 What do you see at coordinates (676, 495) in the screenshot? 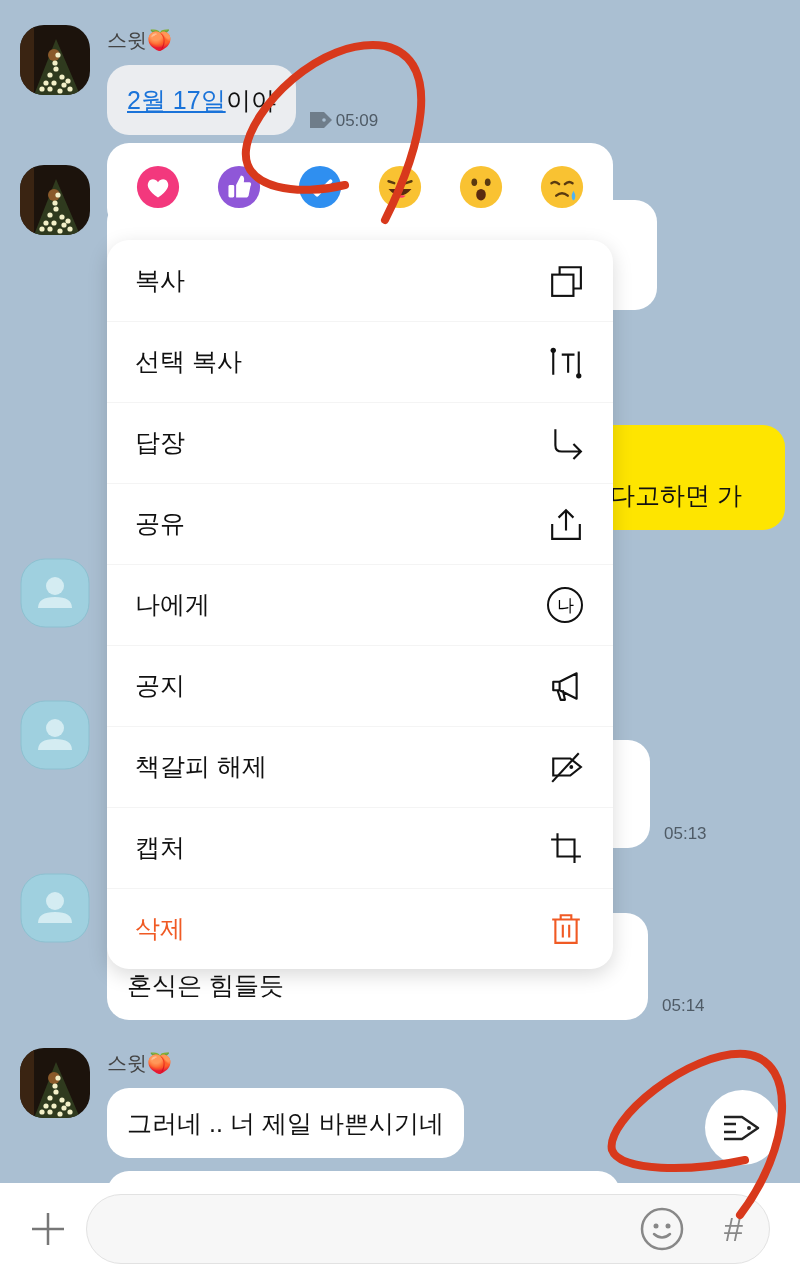
I see `message-text: 다고하면 가` at bounding box center [676, 495].